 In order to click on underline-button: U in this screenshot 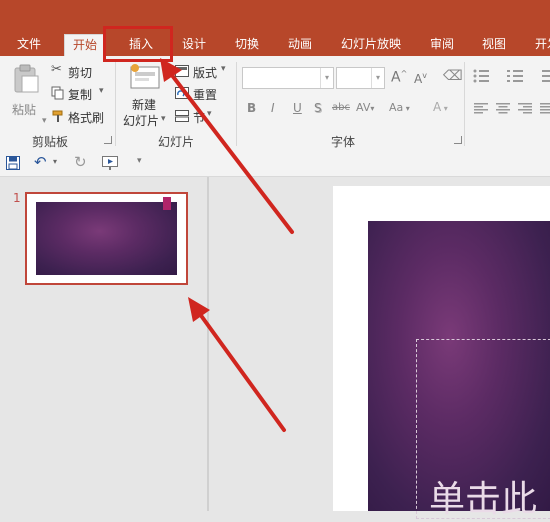, I will do `click(297, 108)`.